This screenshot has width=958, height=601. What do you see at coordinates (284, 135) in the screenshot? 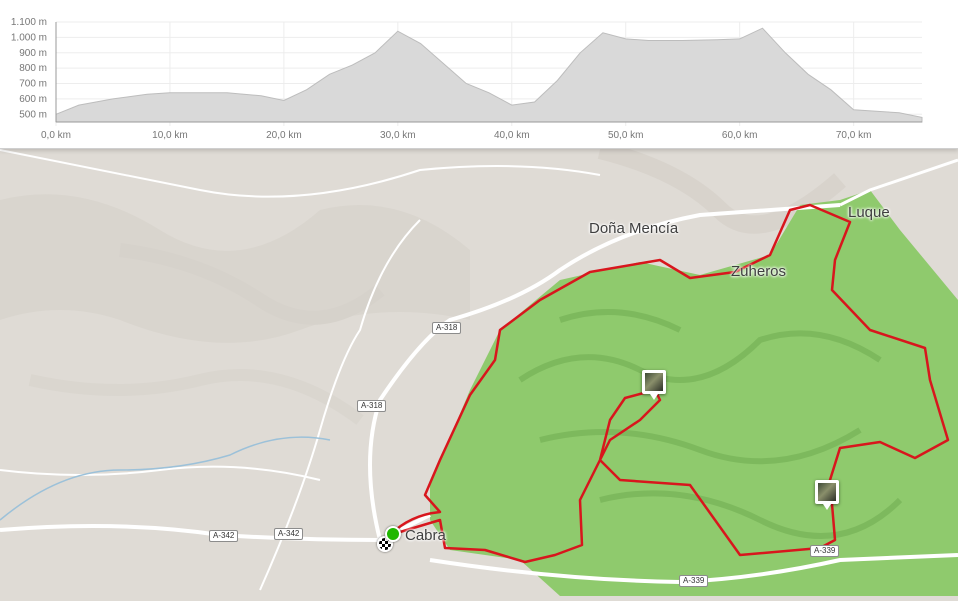
I see `x-tick-label: 20,0 km` at bounding box center [284, 135].